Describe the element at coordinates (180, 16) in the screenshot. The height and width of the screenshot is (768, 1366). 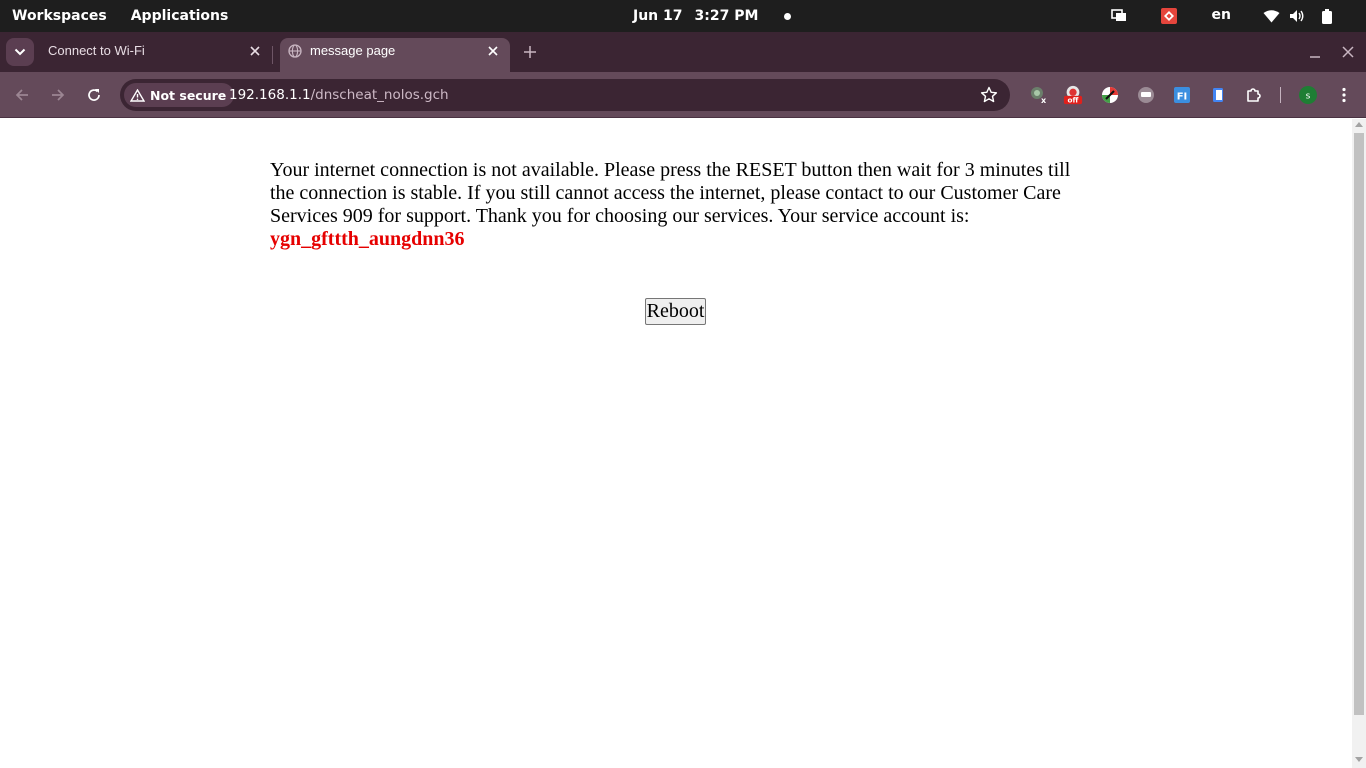
I see `applications-menu: Applications` at that location.